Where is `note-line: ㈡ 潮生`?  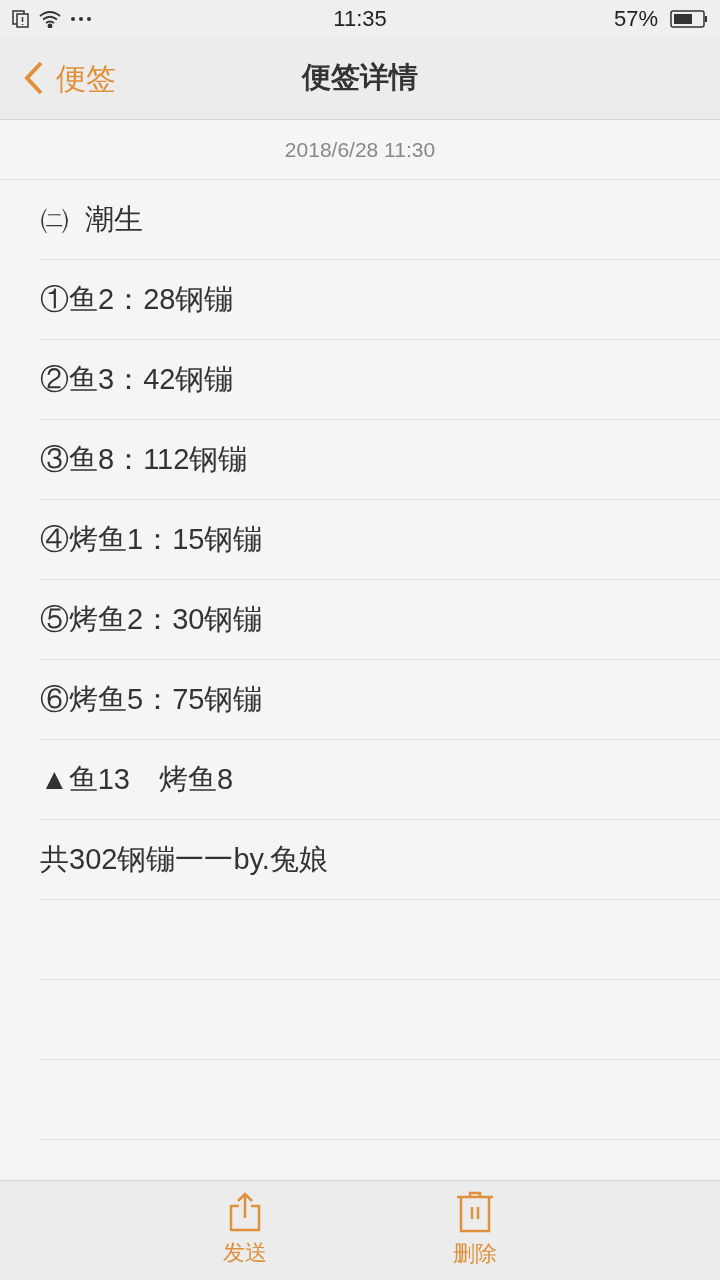
note-line: ㈡ 潮生 is located at coordinates (92, 219).